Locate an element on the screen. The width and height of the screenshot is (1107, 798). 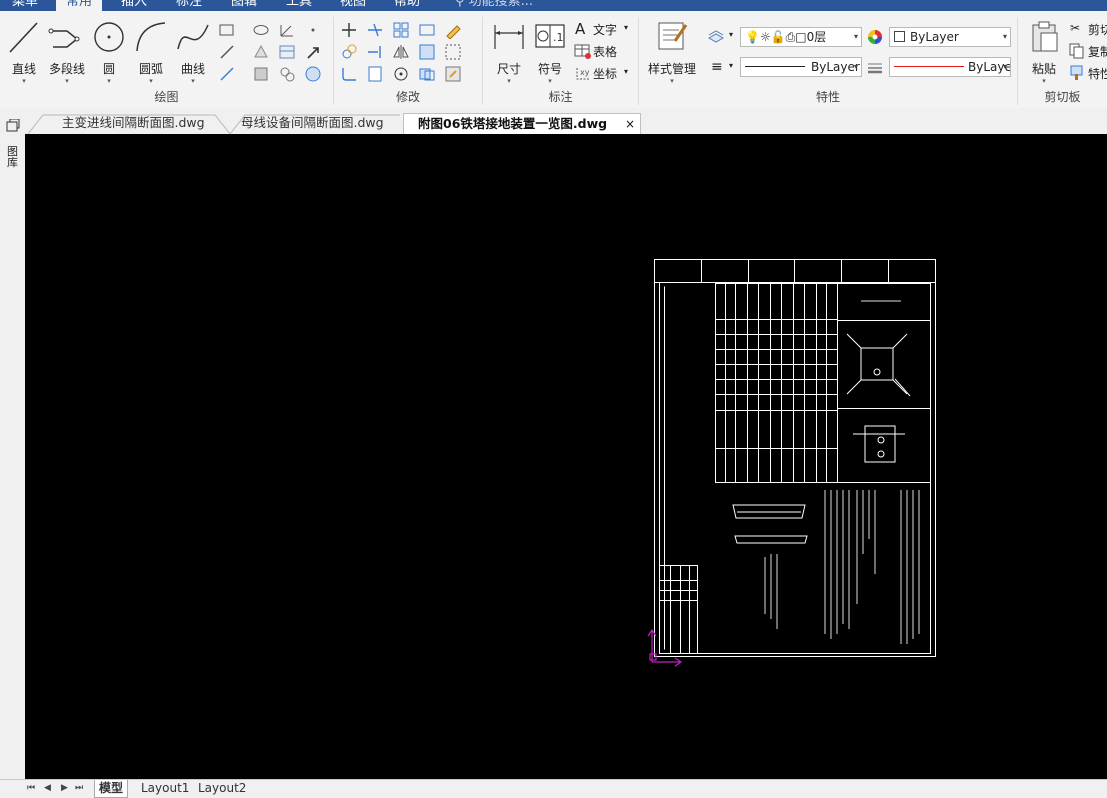
draw-panel-title: 绘图 is located at coordinates (166, 97).